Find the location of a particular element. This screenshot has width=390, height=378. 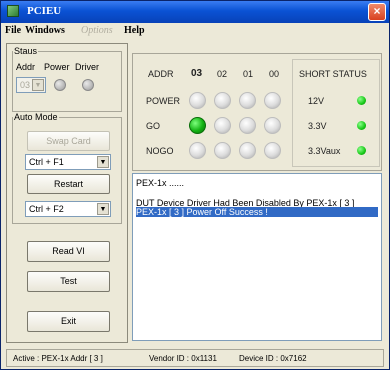

swap-key-value: Ctrl + F1 is located at coordinates (46, 162).